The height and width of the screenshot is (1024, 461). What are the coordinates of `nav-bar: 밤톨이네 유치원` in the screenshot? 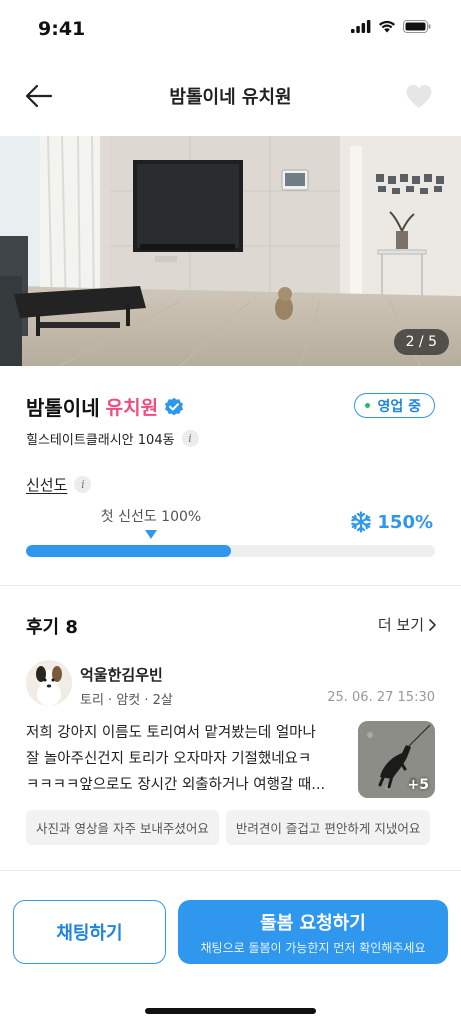 It's located at (230, 96).